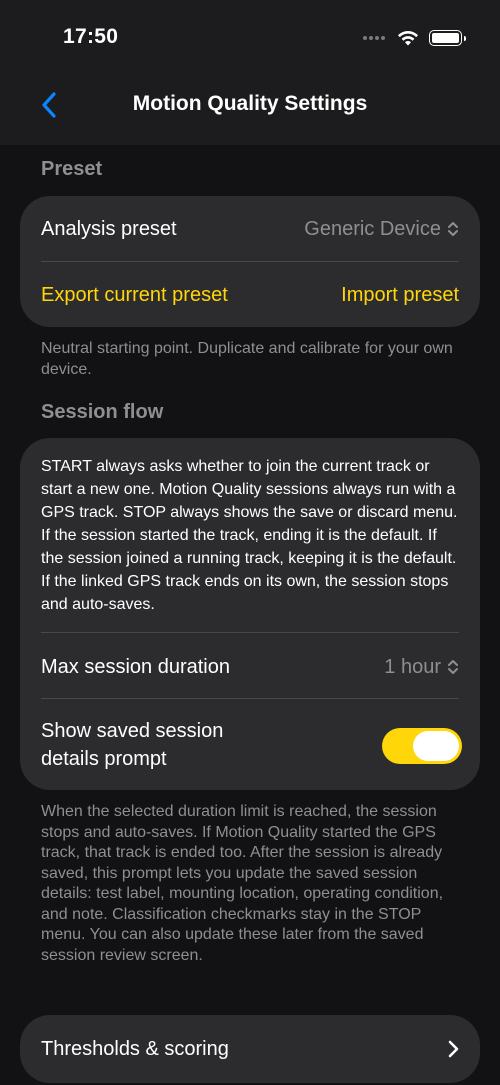 This screenshot has width=500, height=1085. I want to click on max-duration-picker: 1 hour, so click(421, 667).